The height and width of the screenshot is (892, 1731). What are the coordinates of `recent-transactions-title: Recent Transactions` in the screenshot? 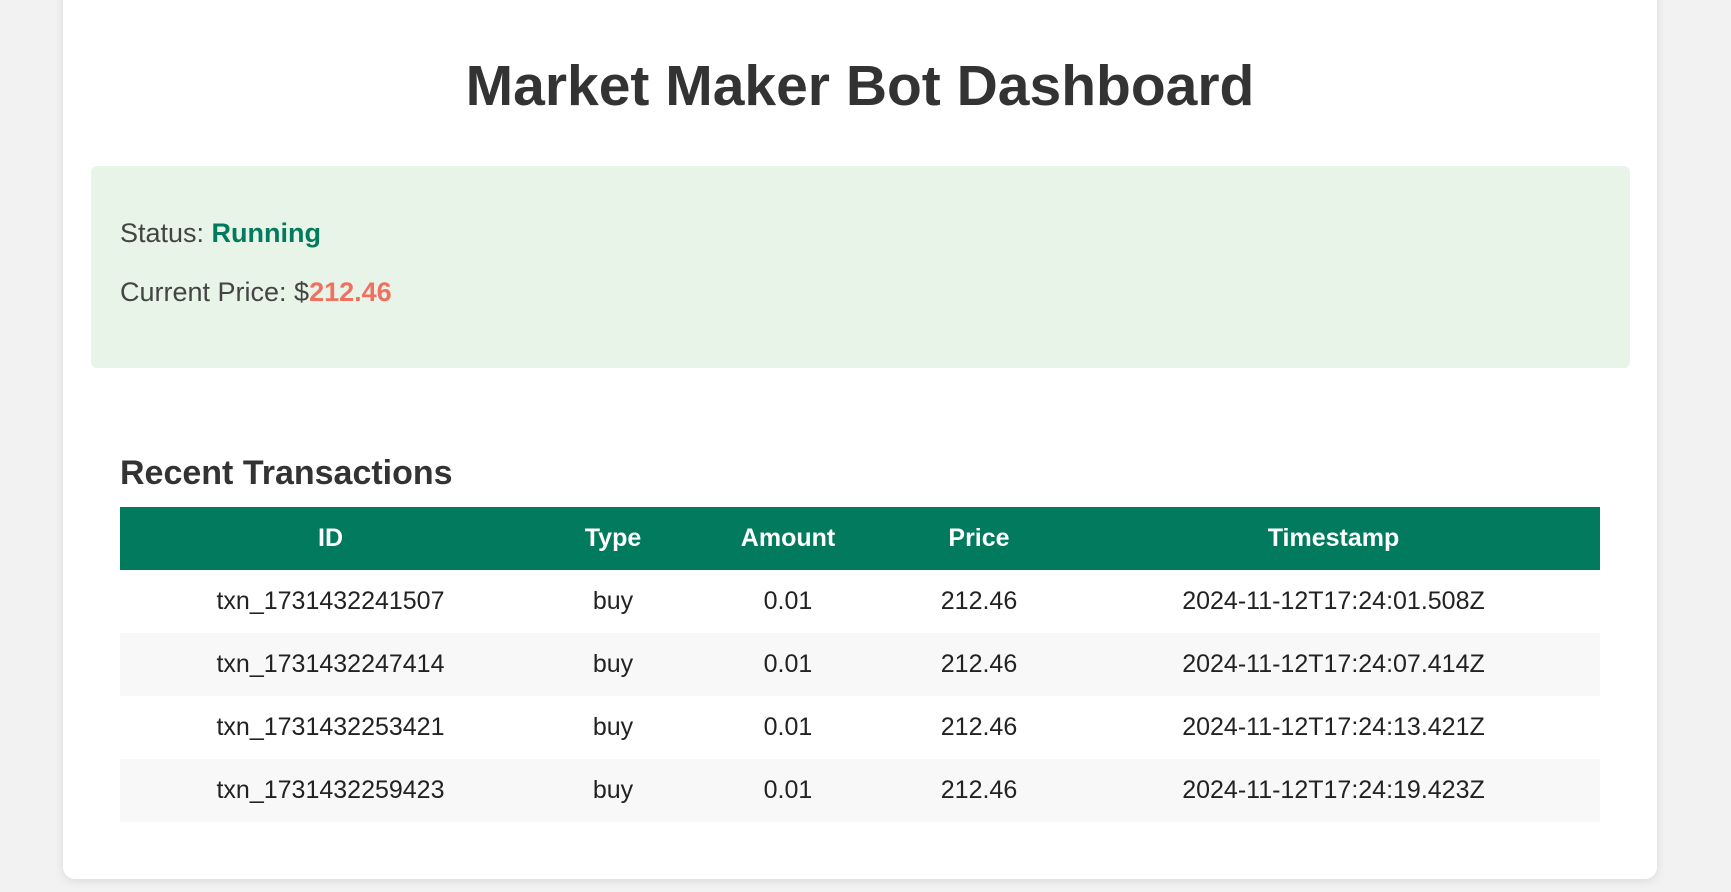 It's located at (286, 473).